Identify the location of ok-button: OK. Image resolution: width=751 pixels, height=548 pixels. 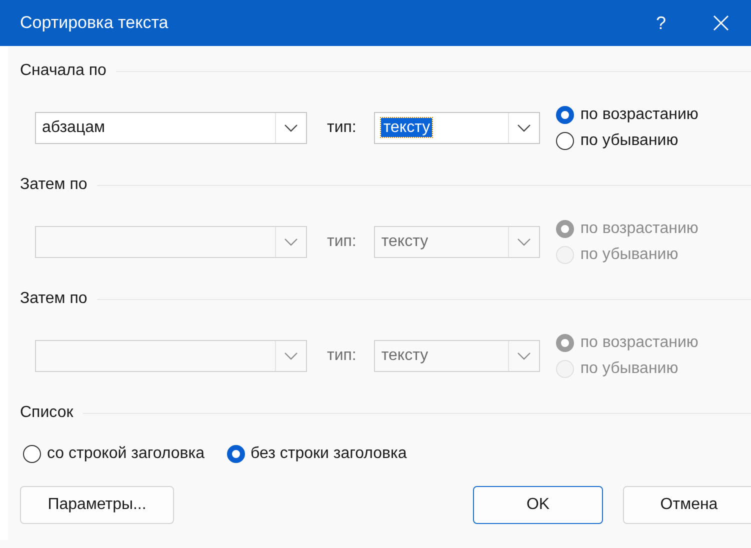
(538, 505).